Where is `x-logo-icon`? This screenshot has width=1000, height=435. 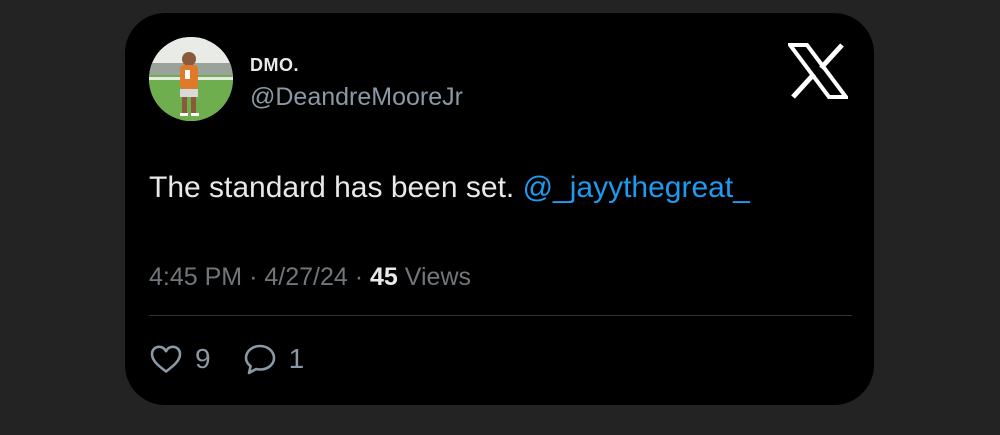 x-logo-icon is located at coordinates (818, 71).